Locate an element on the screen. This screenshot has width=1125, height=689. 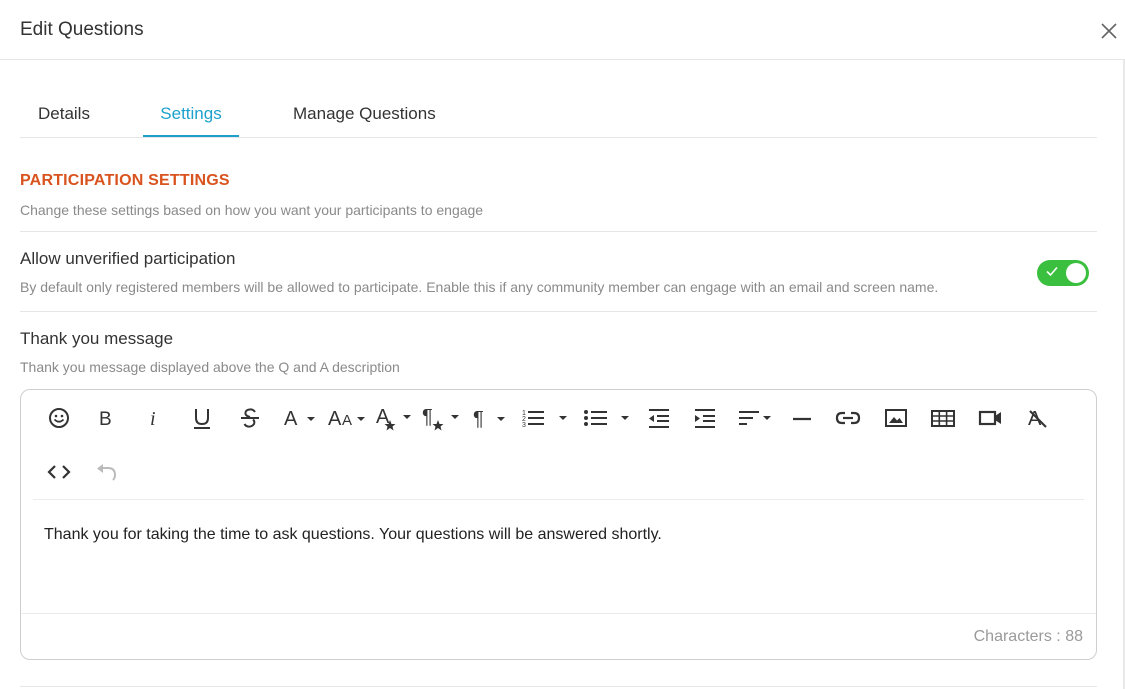
bold-icon: B is located at coordinates (105, 418).